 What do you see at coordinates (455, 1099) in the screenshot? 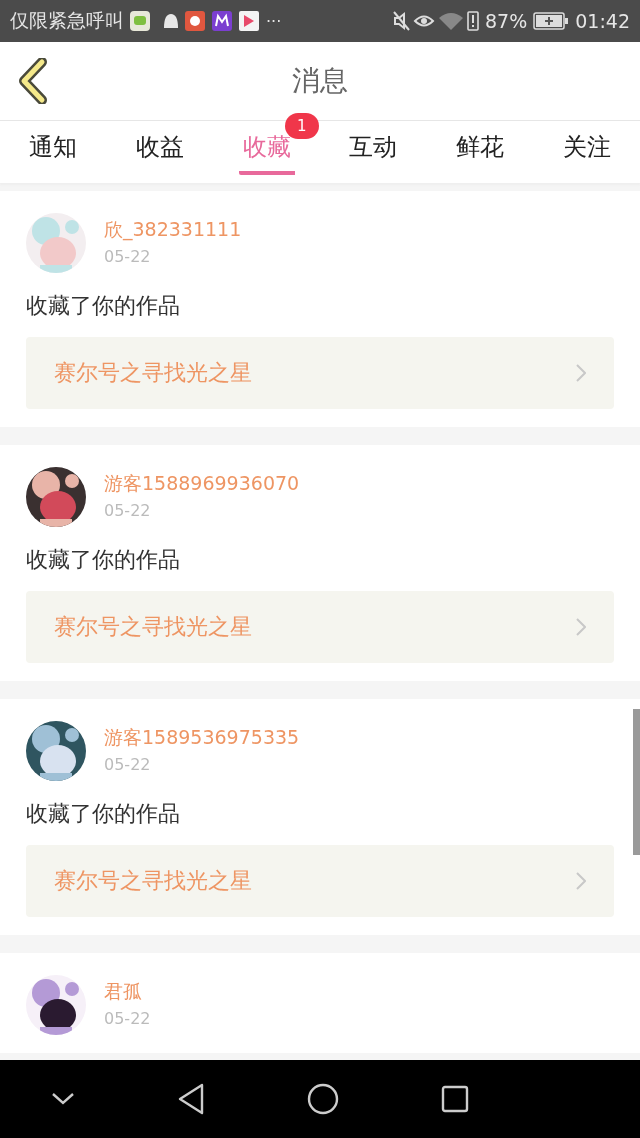
I see `recent-apps-icon` at bounding box center [455, 1099].